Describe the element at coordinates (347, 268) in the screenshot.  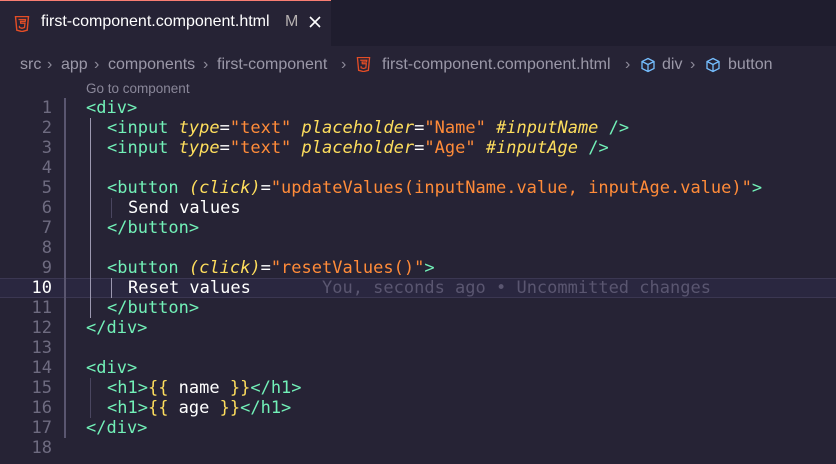
I see `string: "resetValues()"` at that location.